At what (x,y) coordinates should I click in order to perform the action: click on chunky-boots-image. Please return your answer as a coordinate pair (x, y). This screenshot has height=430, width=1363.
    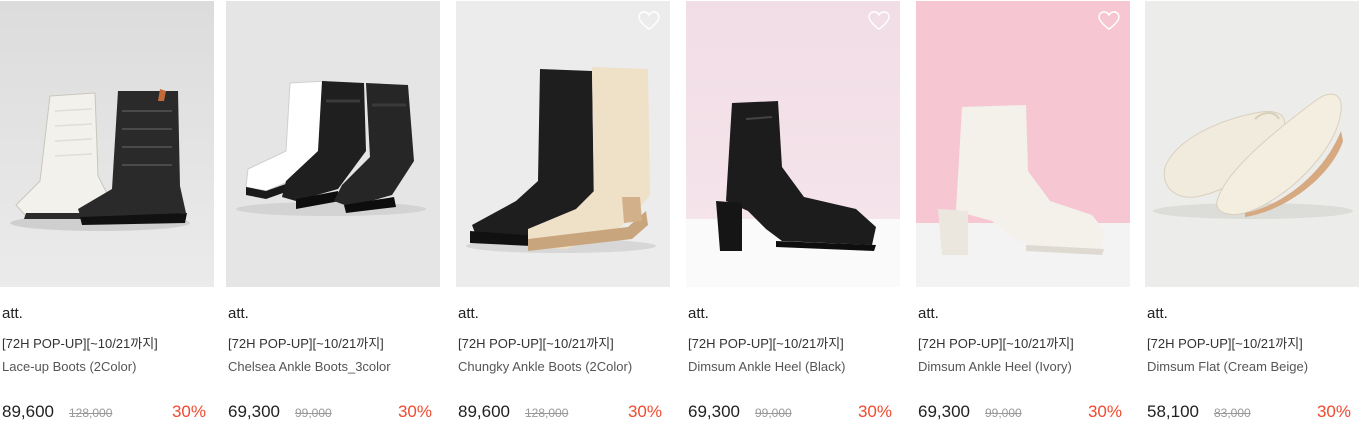
    Looking at the image, I should click on (563, 144).